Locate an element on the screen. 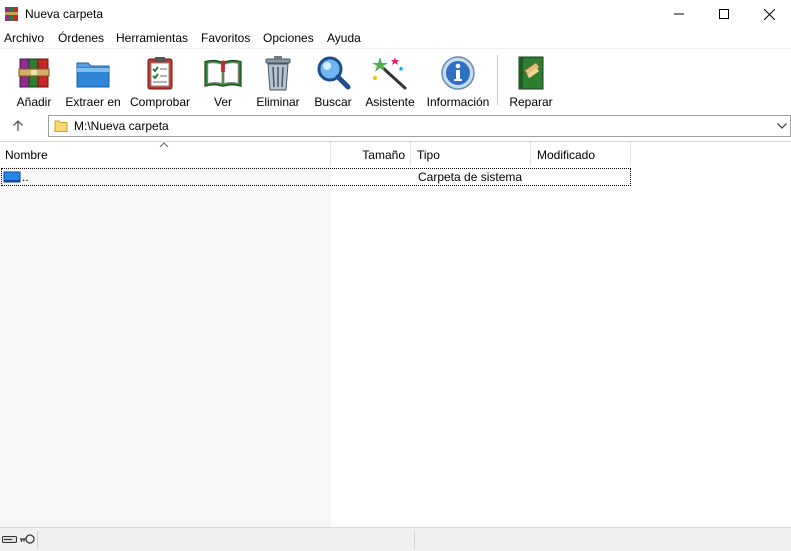 The width and height of the screenshot is (791, 551). menu-favoritos: Favoritos is located at coordinates (225, 38).